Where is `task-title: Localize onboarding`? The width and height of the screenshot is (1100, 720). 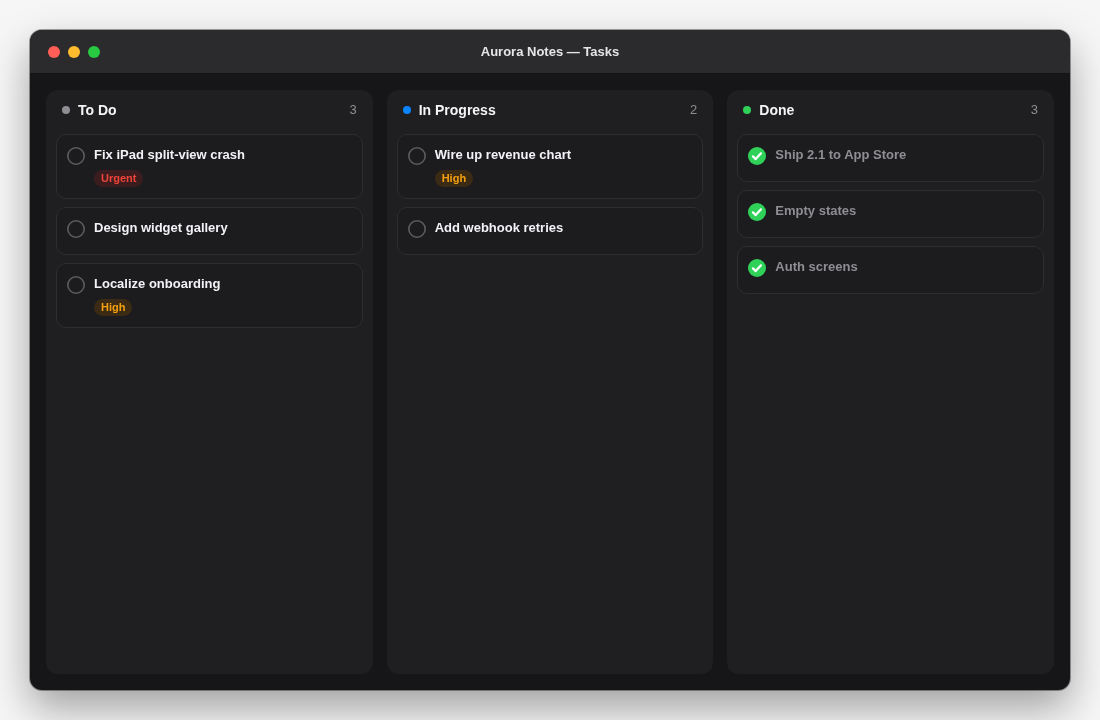 task-title: Localize onboarding is located at coordinates (157, 284).